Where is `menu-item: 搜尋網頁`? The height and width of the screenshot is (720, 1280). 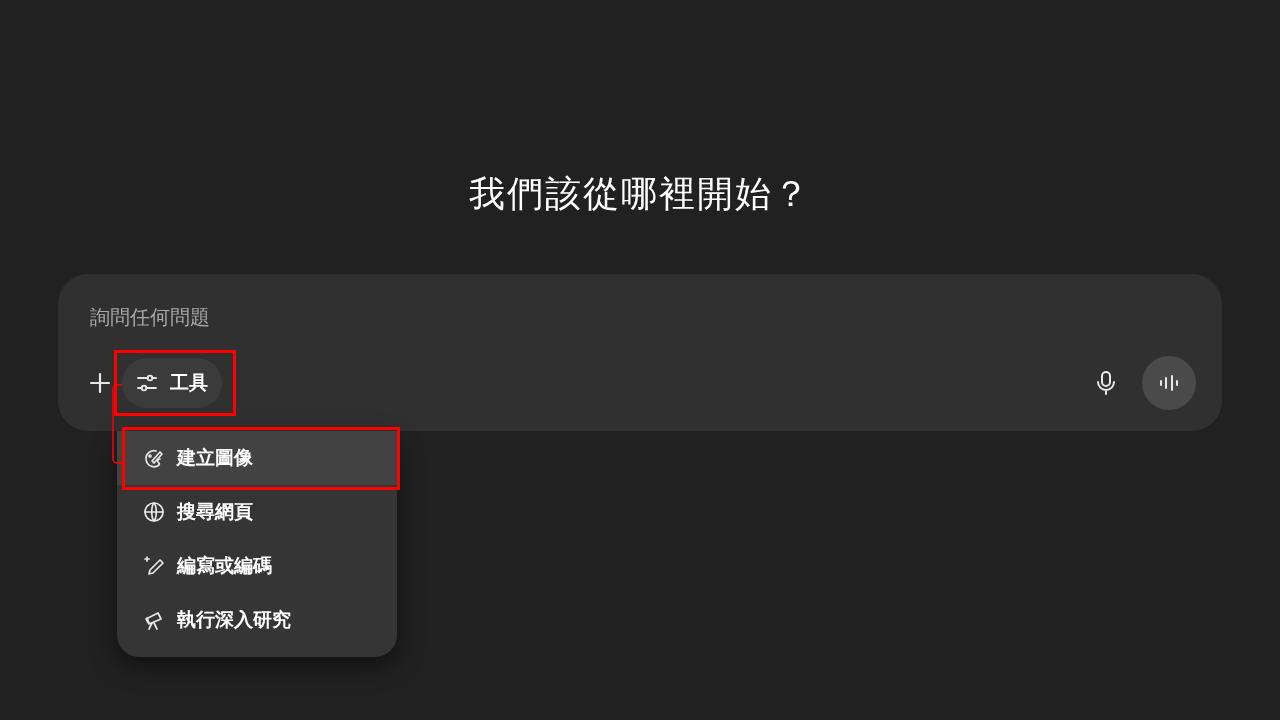 menu-item: 搜尋網頁 is located at coordinates (257, 512).